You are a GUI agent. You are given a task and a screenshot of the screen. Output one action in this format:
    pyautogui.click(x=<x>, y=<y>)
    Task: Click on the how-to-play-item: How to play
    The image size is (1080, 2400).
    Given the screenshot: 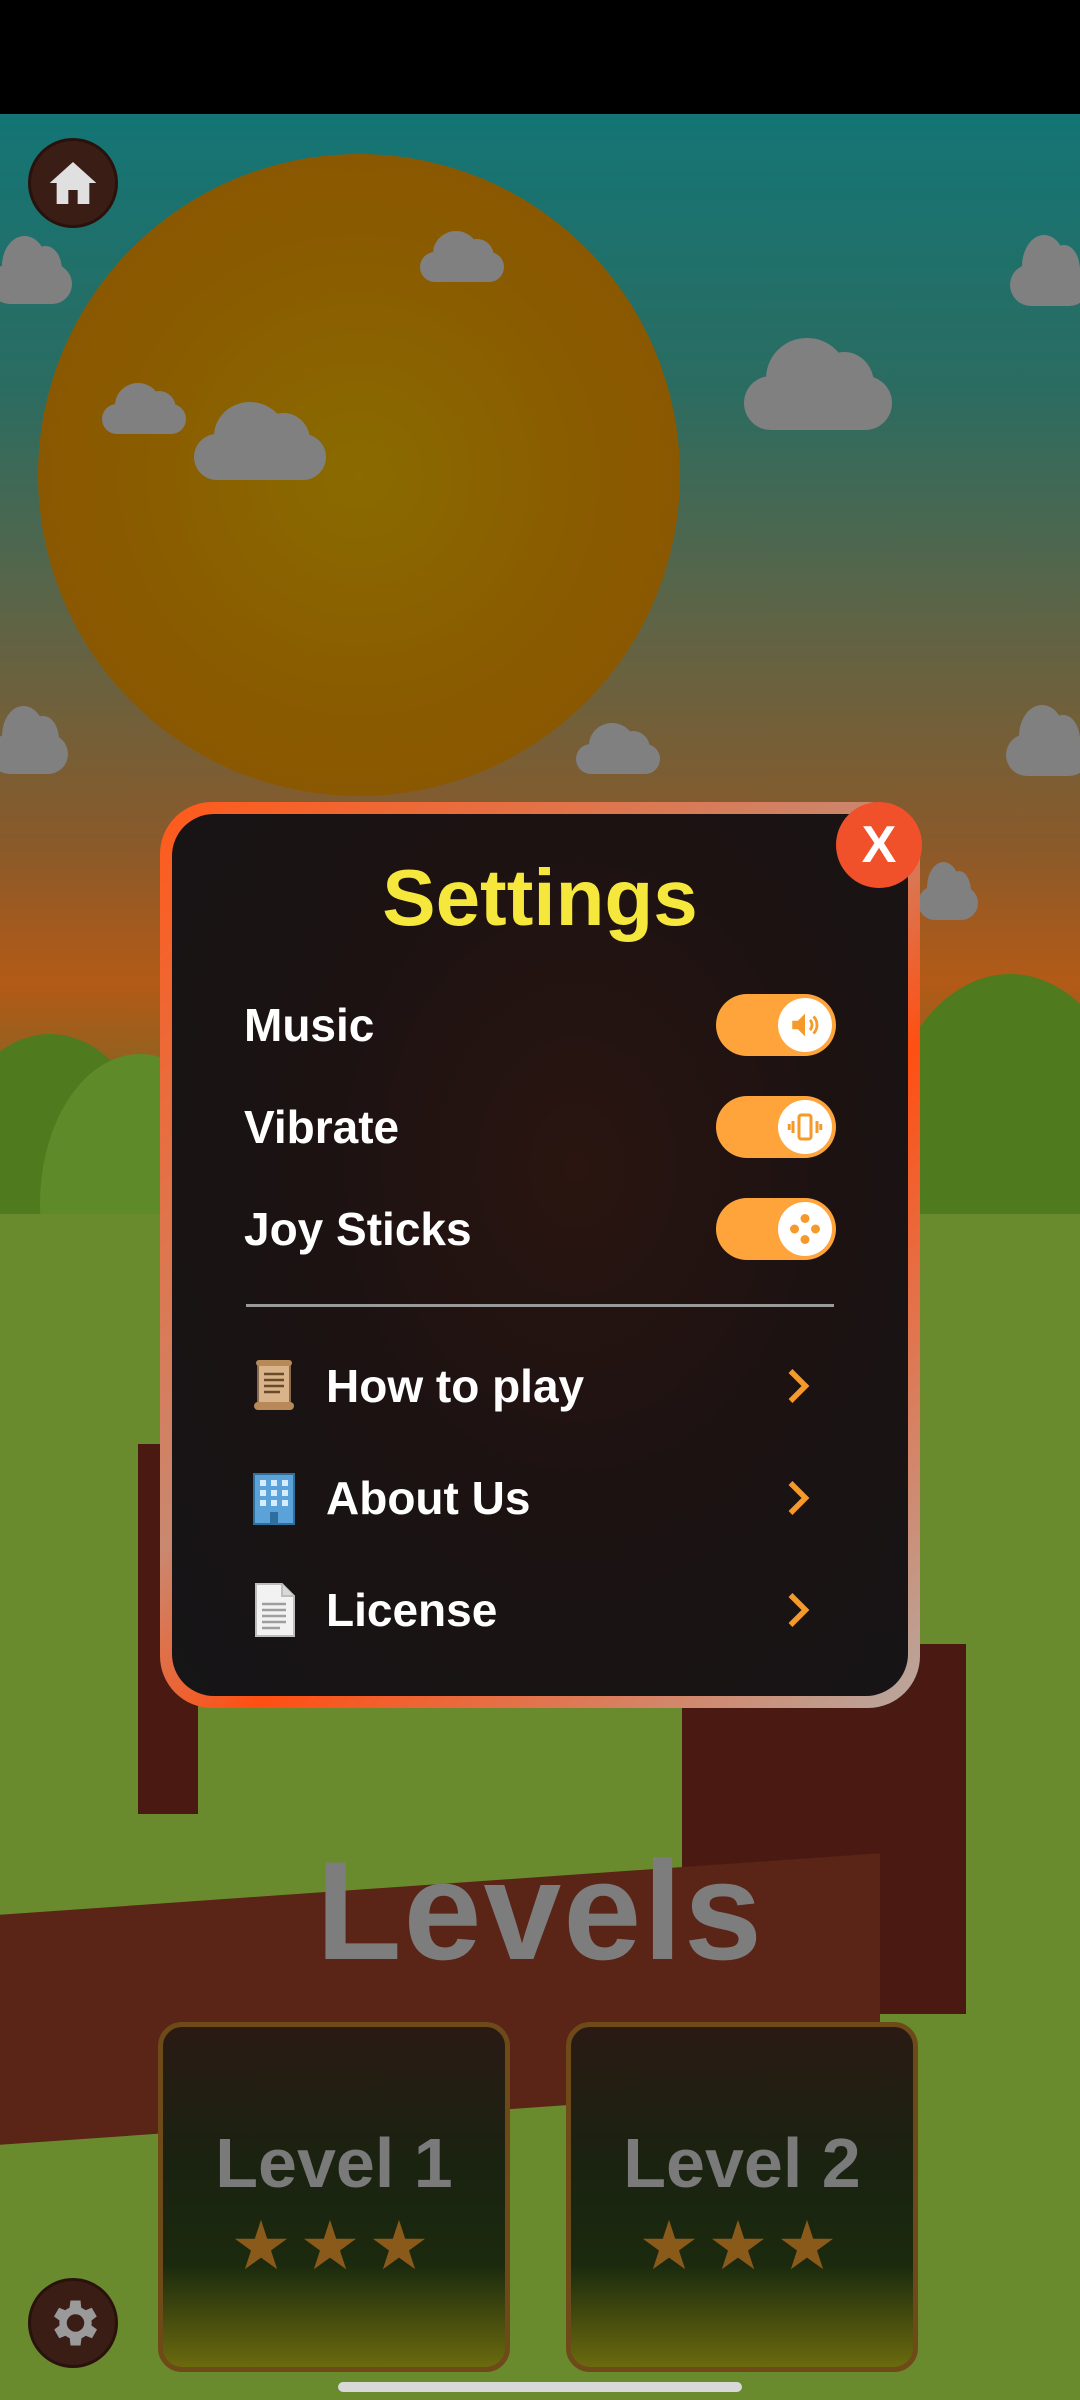 What is the action you would take?
    pyautogui.click(x=532, y=1386)
    